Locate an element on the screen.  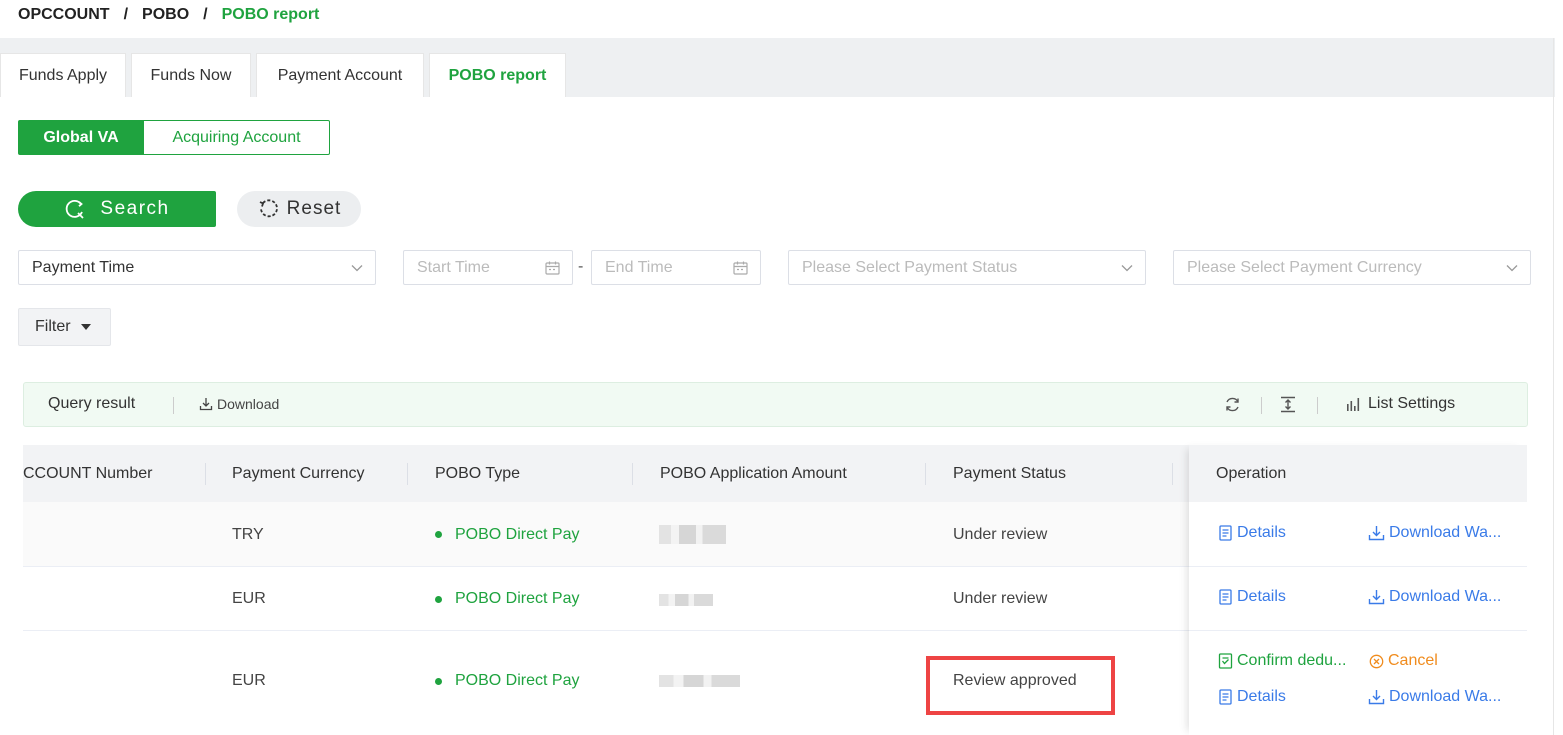
caret-down-icon is located at coordinates (85, 327).